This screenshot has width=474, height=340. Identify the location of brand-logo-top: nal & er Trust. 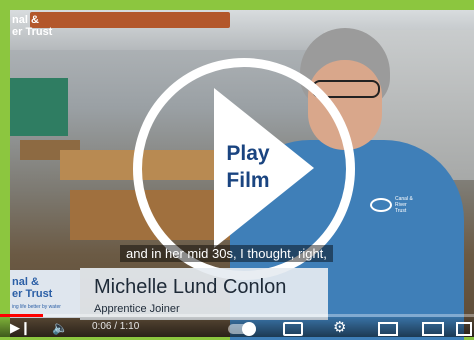
(32, 26).